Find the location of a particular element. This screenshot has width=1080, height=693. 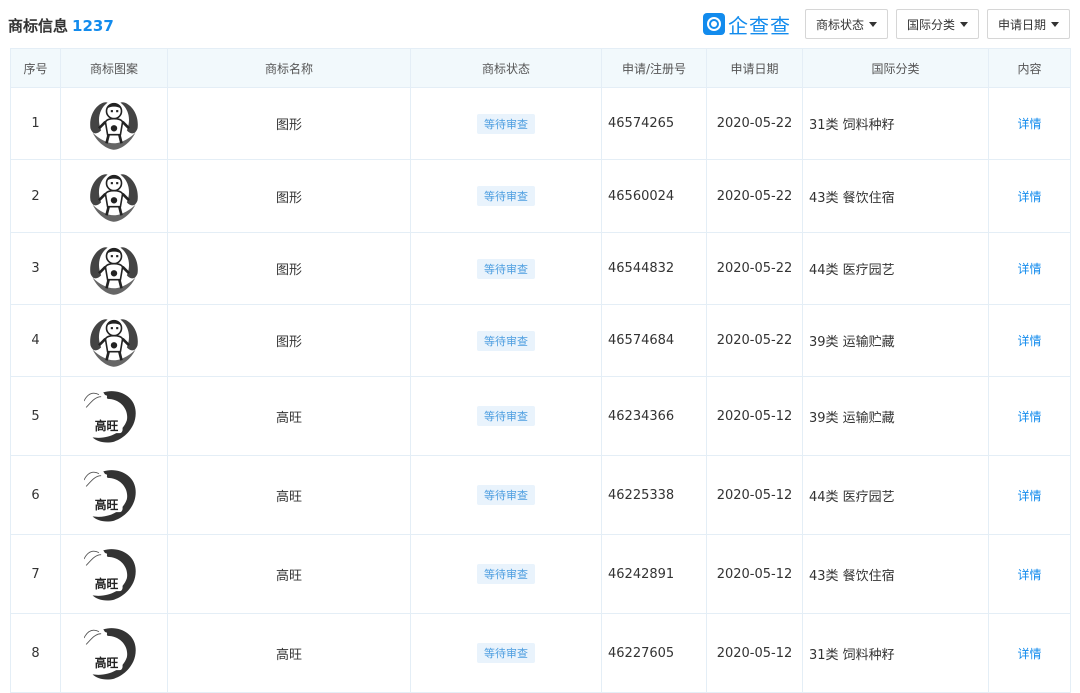

table-header-row: 序号 商标图案 商标名称 商标状态 申请/注册号 申请日期 国际分类 内容 is located at coordinates (540, 68).